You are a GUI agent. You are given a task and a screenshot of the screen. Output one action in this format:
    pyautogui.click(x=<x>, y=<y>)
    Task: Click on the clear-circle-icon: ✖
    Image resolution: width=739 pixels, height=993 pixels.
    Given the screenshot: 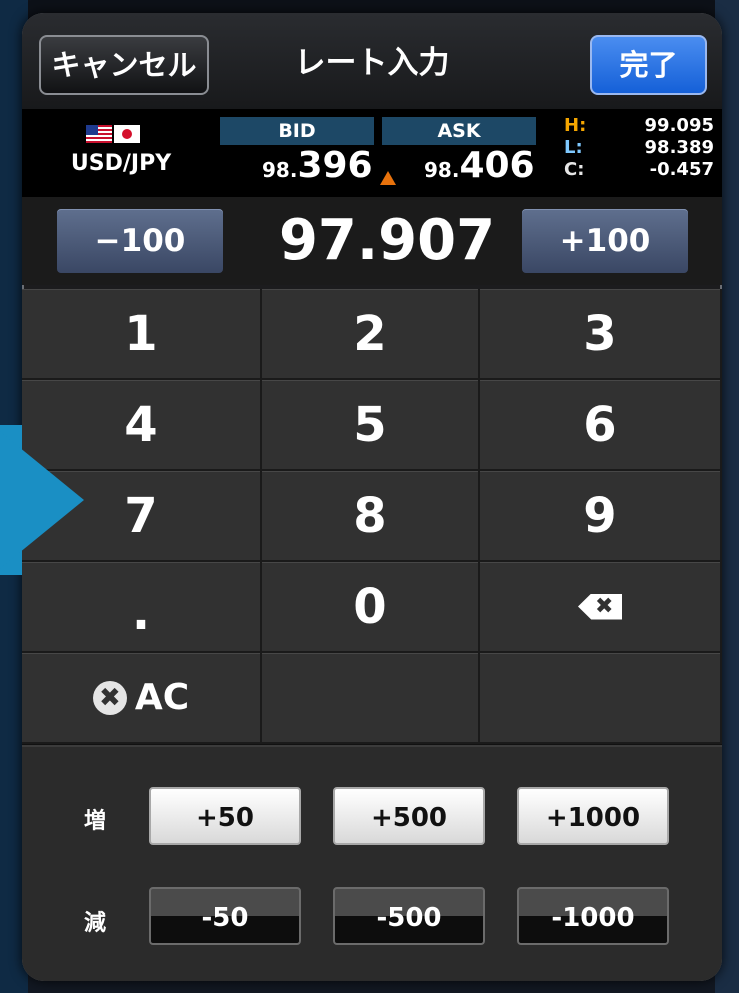 What is the action you would take?
    pyautogui.click(x=109, y=697)
    